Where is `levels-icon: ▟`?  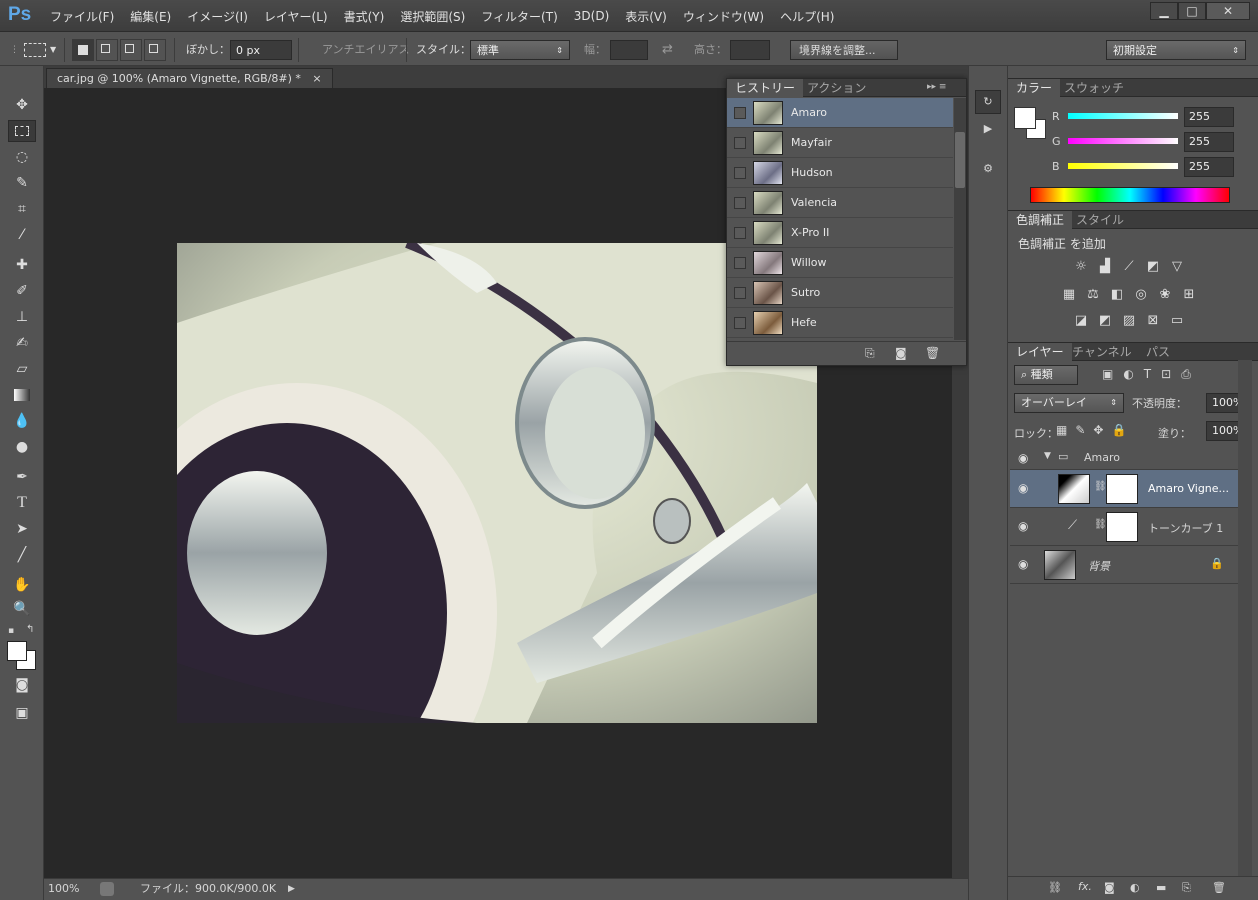
levels-icon: ▟ is located at coordinates (1105, 267).